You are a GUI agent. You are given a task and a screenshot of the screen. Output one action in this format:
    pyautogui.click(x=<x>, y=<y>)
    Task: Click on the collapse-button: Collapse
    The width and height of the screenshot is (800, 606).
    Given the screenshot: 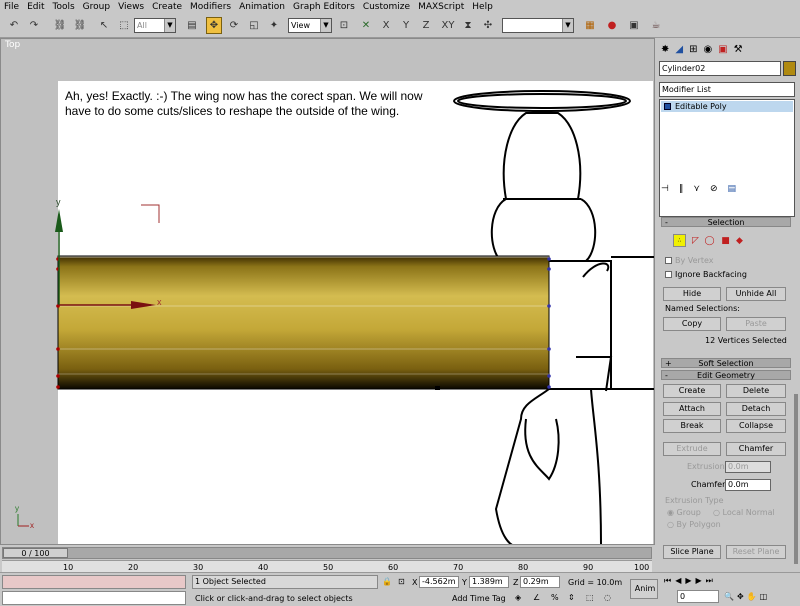 What is the action you would take?
    pyautogui.click(x=756, y=426)
    